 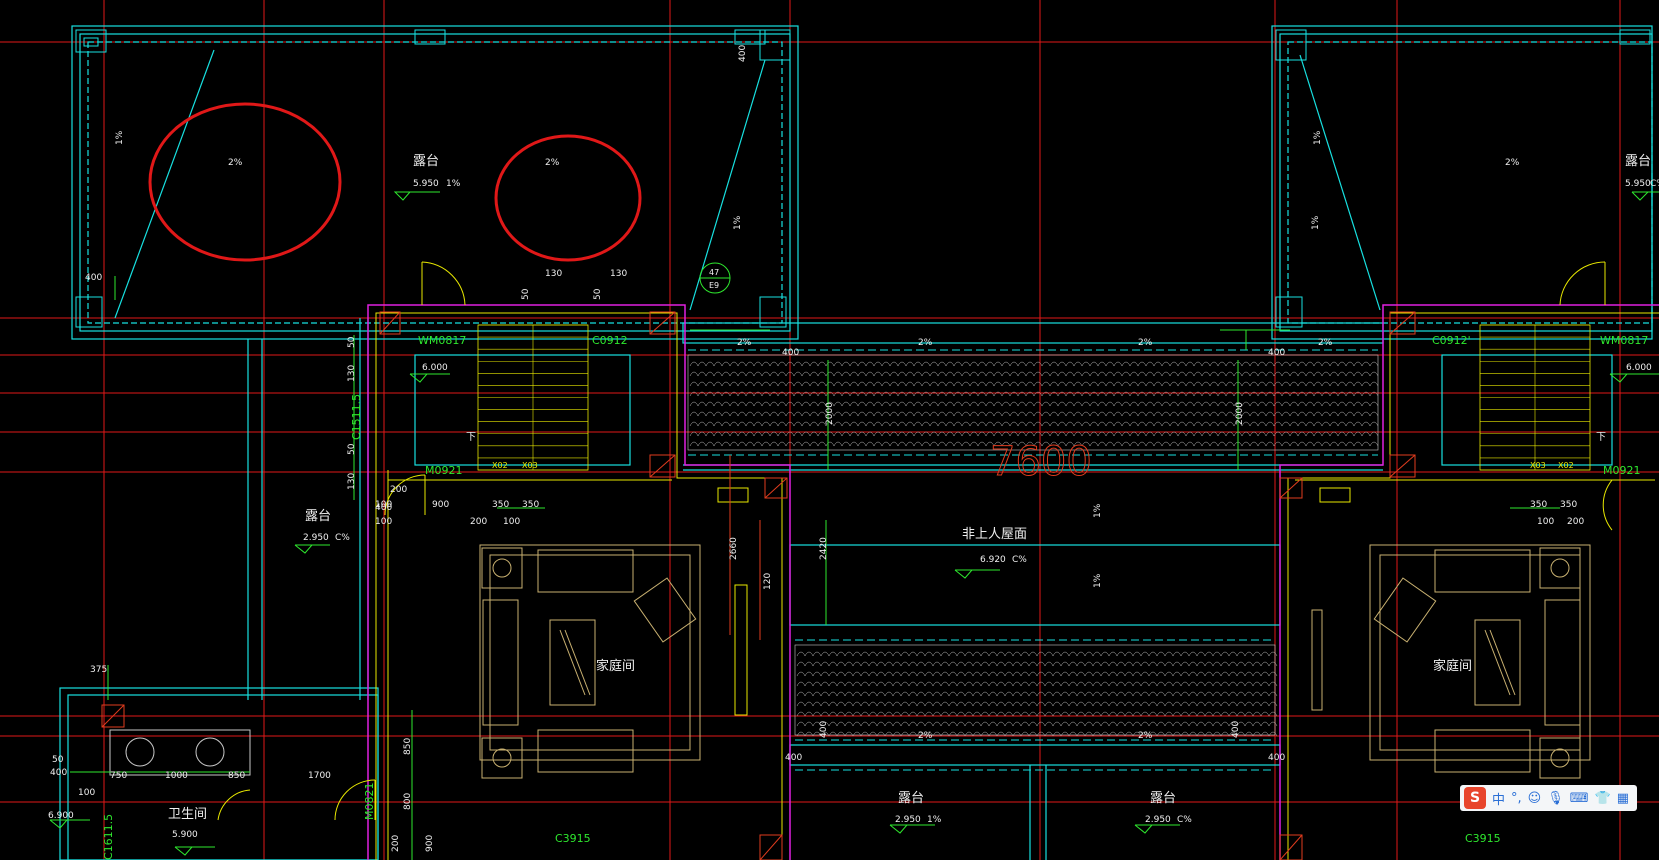 What do you see at coordinates (1555, 798) in the screenshot?
I see `mic-icon: 🎙` at bounding box center [1555, 798].